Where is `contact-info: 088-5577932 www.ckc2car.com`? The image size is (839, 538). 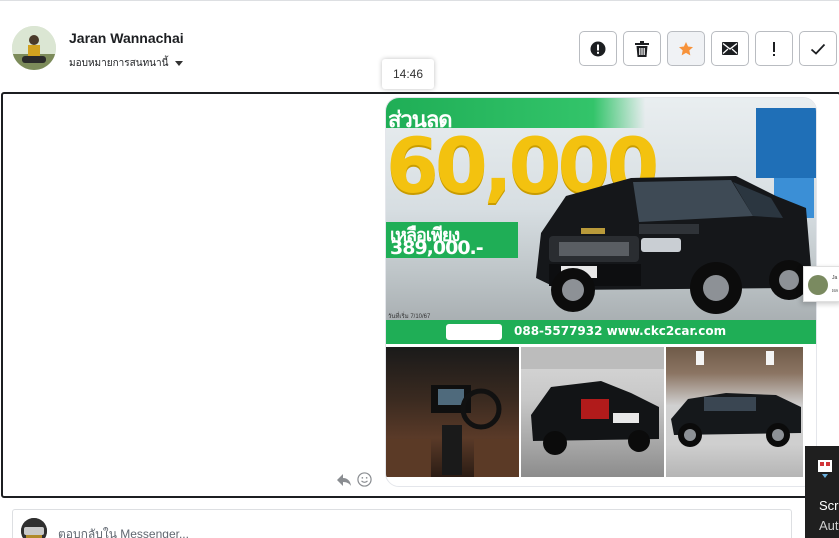
contact-info: 088-5577932 www.ckc2car.com is located at coordinates (620, 331).